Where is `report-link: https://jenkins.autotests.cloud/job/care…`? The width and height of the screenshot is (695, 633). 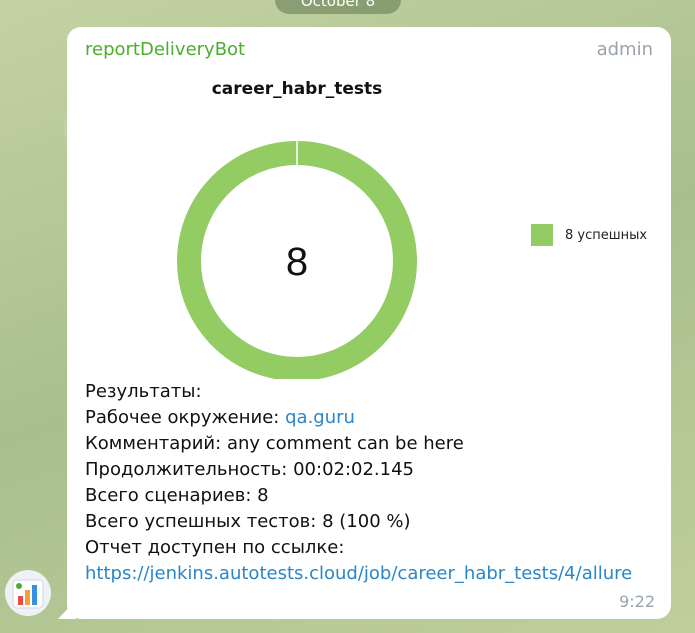
report-link: https://jenkins.autotests.cloud/job/care… is located at coordinates (358, 573).